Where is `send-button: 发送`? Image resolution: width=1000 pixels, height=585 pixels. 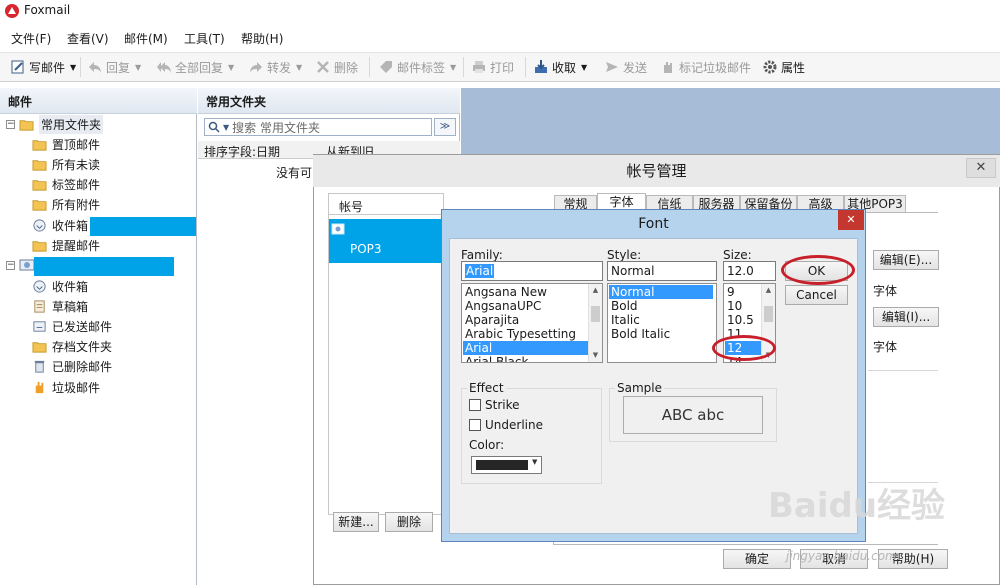
send-button: 发送 is located at coordinates (625, 67).